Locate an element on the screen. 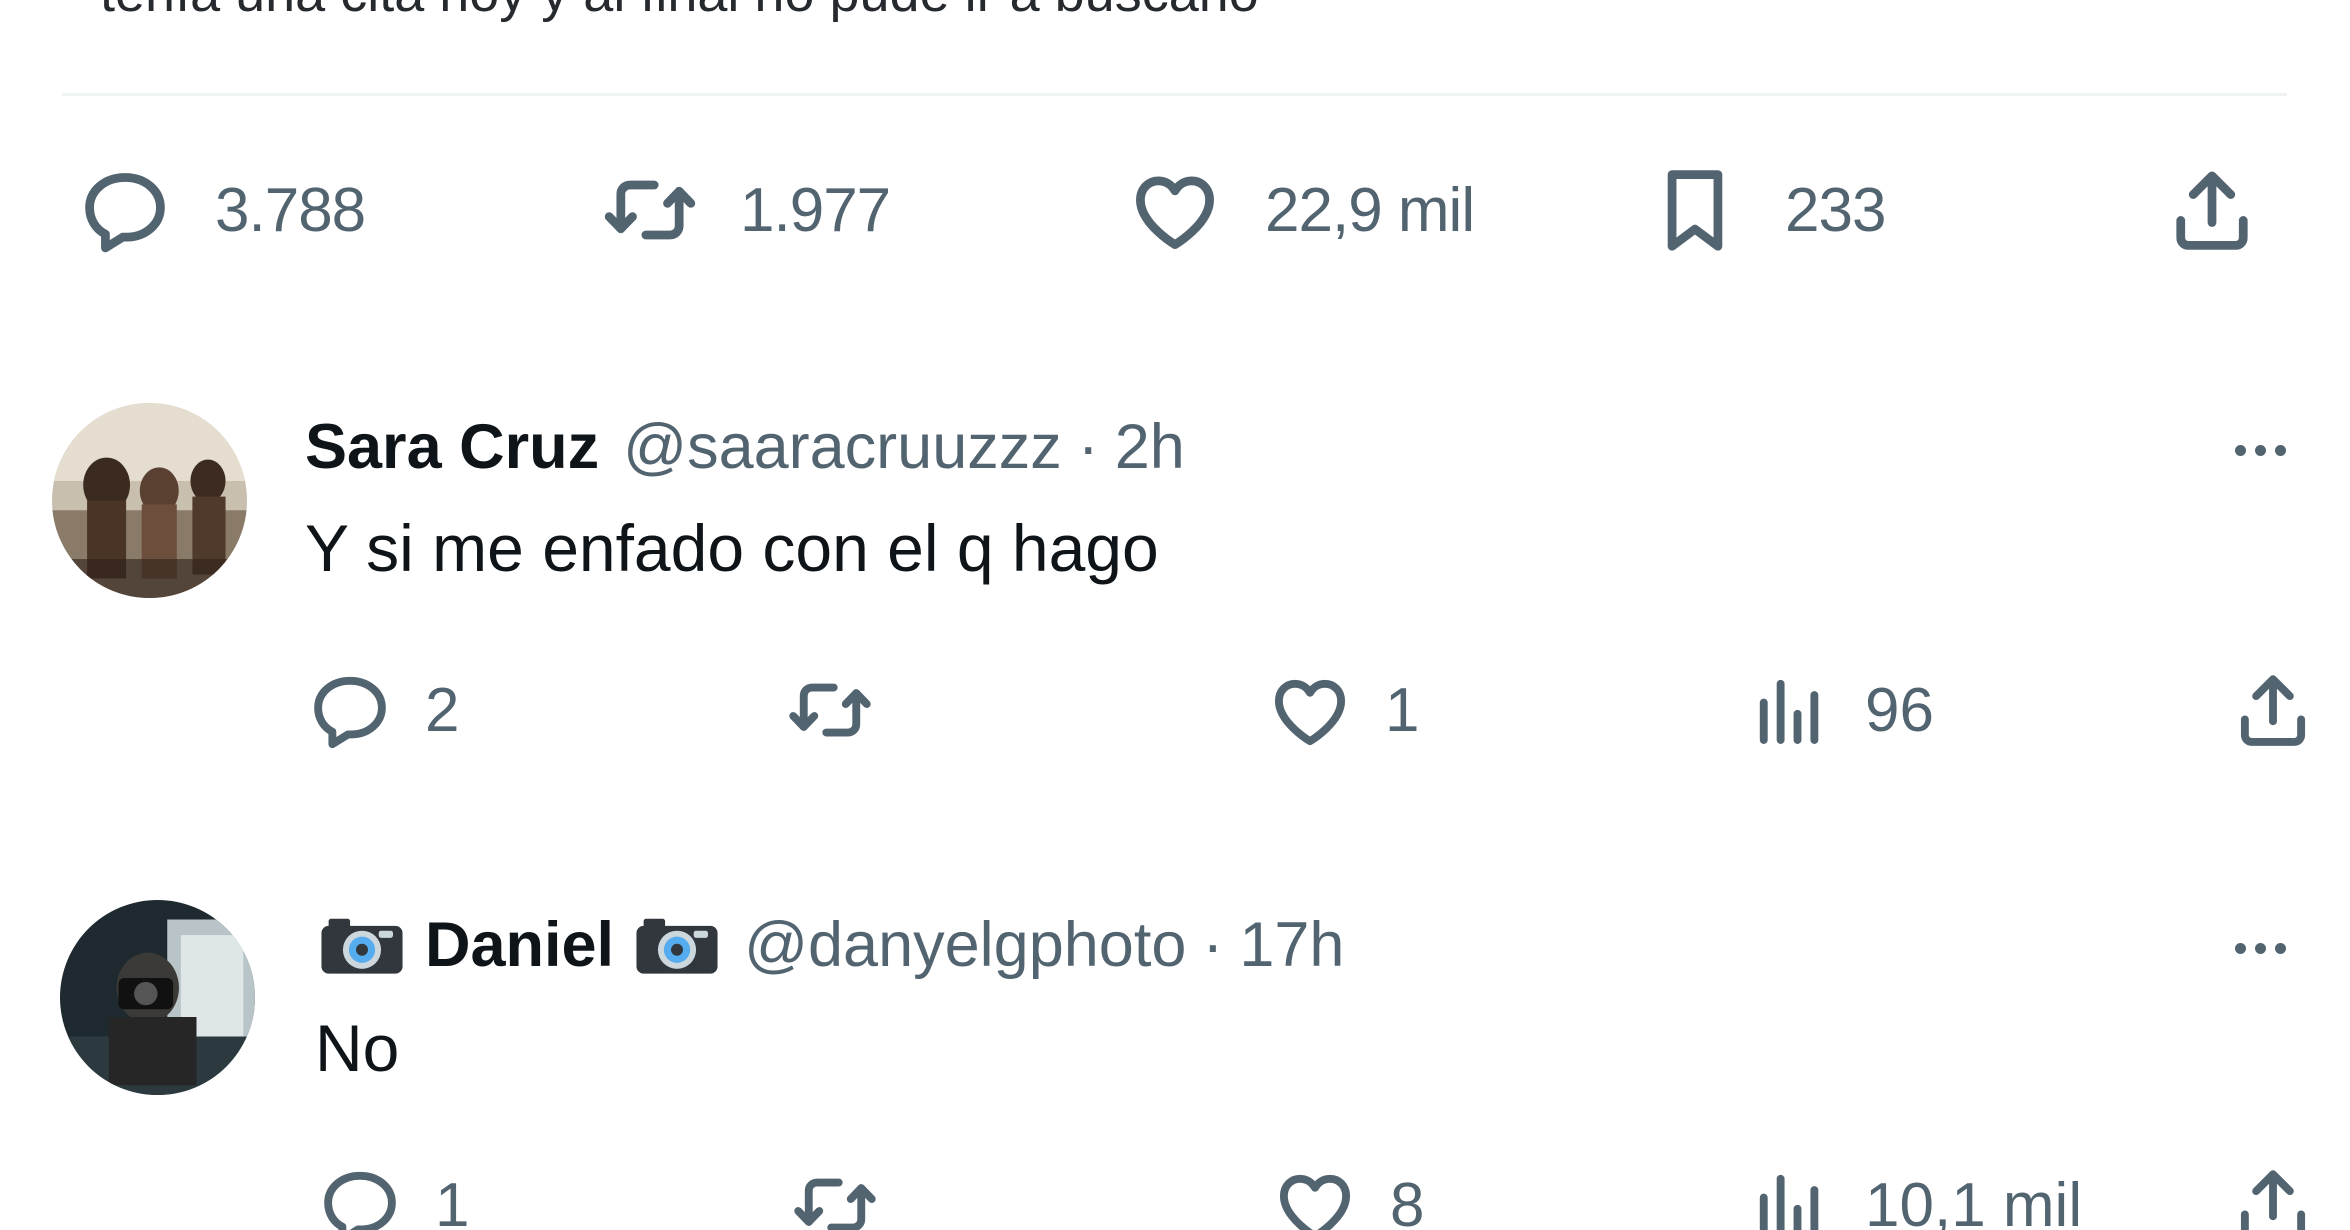 This screenshot has height=1230, width=2350. timestamp: 17h is located at coordinates (1291, 945).